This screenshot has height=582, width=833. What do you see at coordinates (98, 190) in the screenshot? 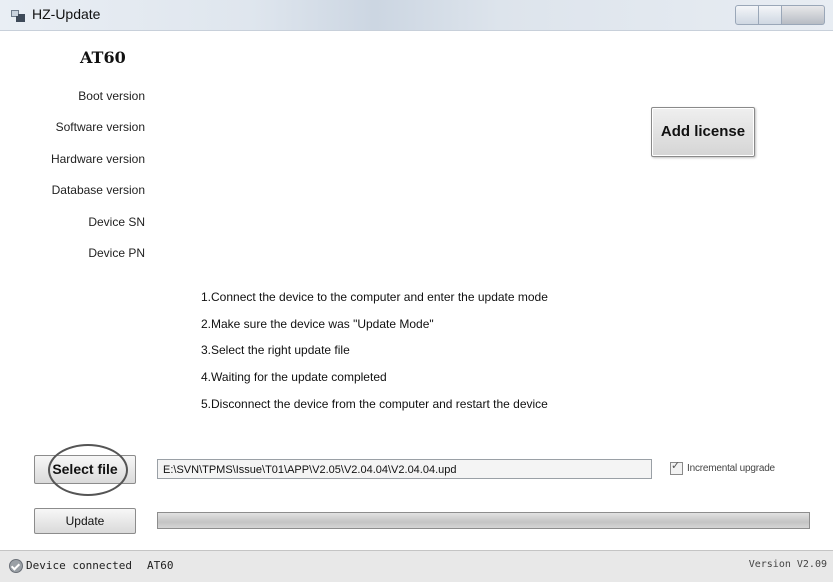
I see `database-version-label: Database version` at bounding box center [98, 190].